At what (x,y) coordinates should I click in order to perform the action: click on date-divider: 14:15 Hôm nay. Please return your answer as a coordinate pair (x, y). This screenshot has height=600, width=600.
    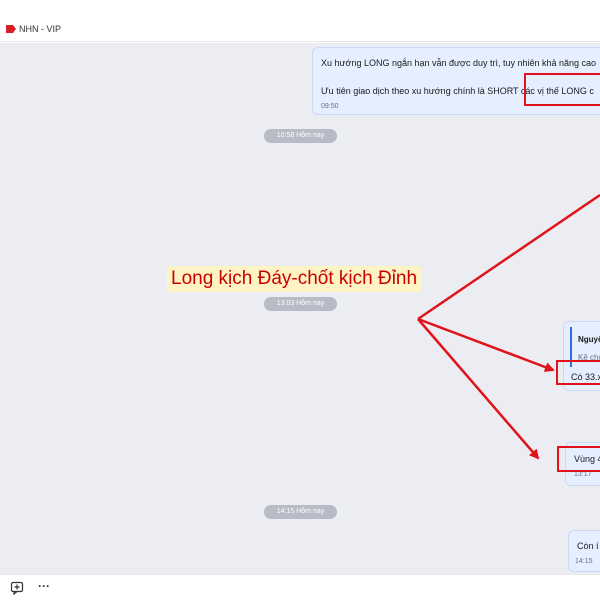
    Looking at the image, I should click on (300, 512).